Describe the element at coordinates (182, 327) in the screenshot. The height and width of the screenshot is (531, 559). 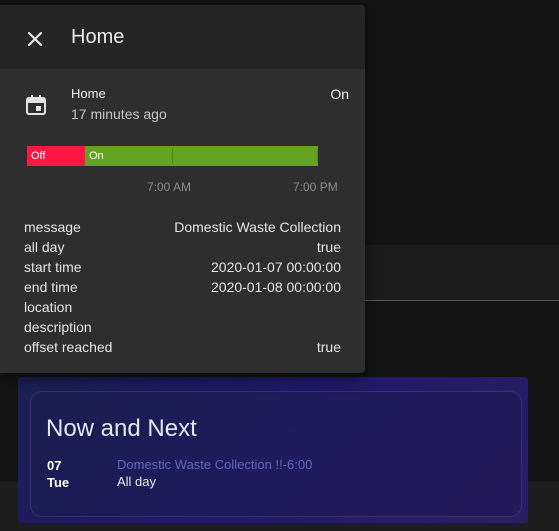
I see `attribute-row: description` at that location.